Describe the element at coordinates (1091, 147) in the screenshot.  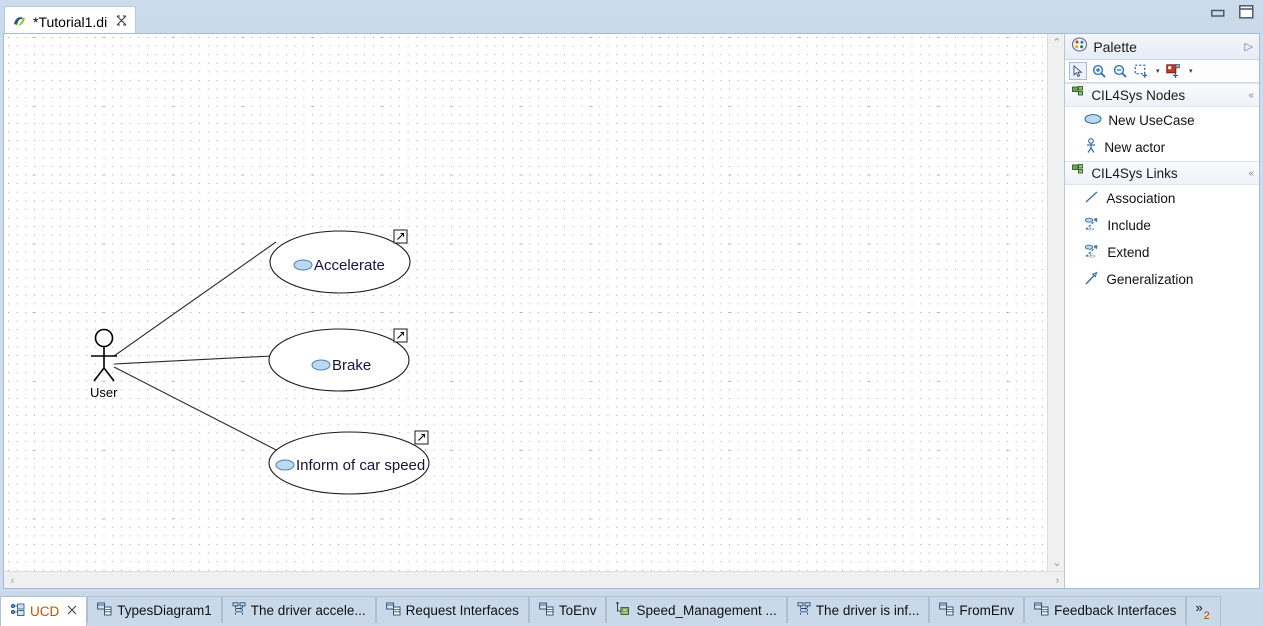
I see `actor-stickman-icon` at that location.